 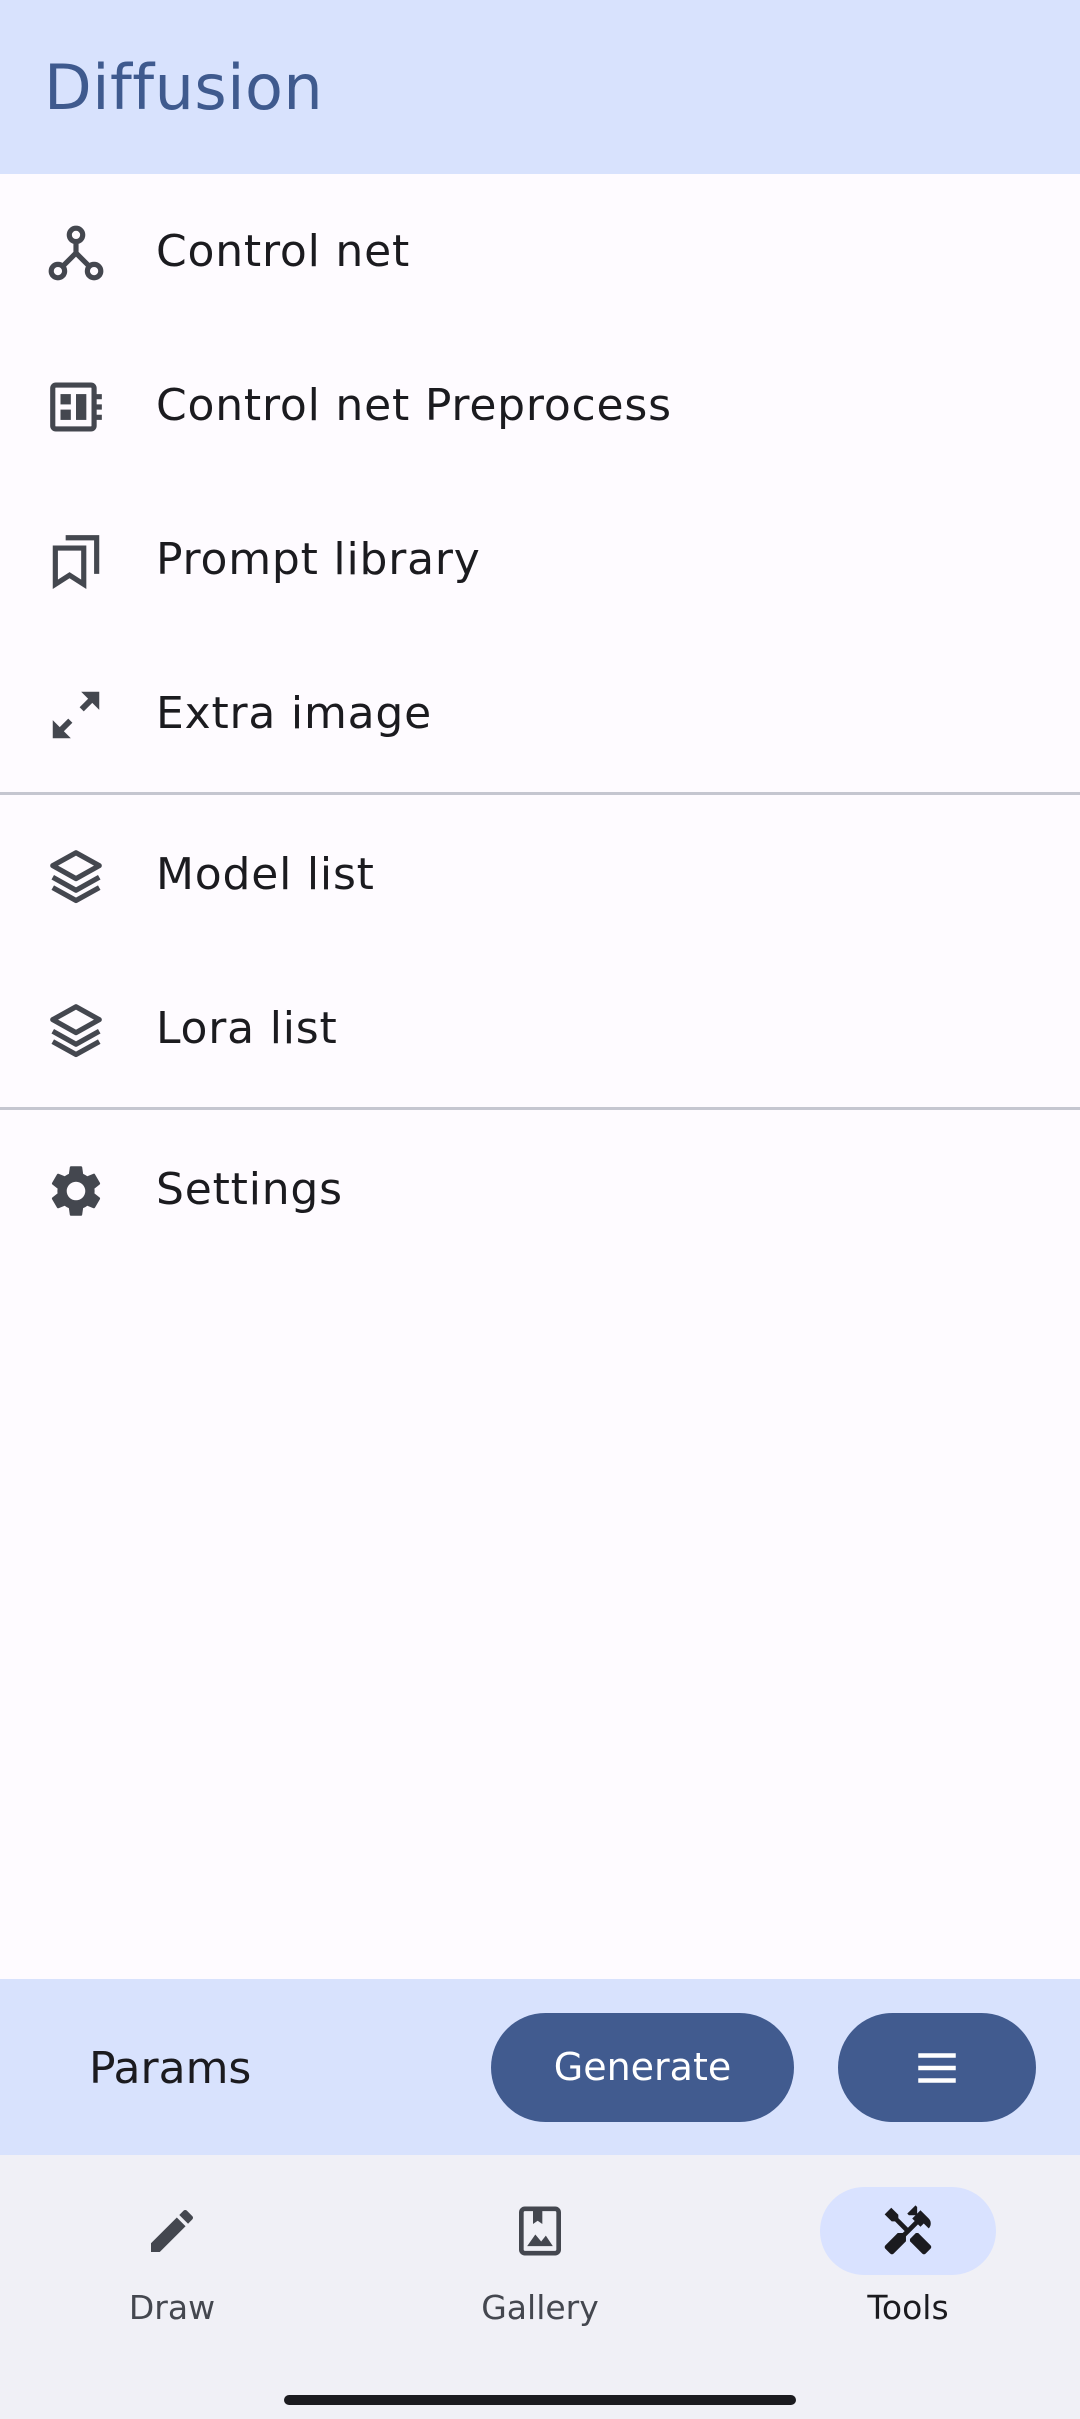 I want to click on graph-nodes-icon, so click(x=76, y=253).